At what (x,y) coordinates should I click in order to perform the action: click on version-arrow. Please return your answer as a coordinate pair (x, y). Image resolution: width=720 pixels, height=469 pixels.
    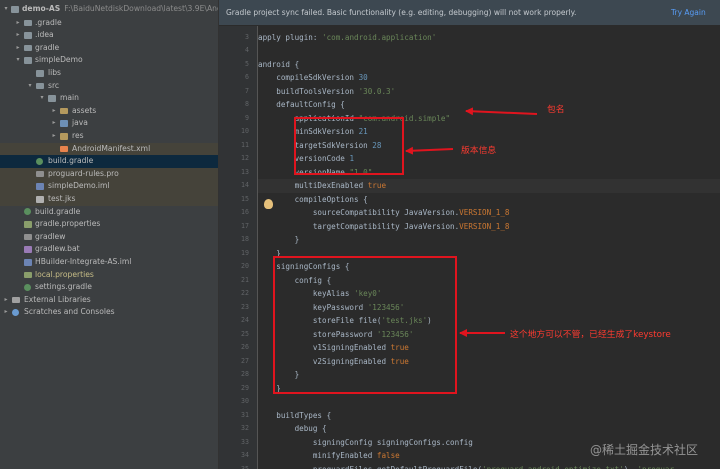
    Looking at the image, I should click on (429, 150).